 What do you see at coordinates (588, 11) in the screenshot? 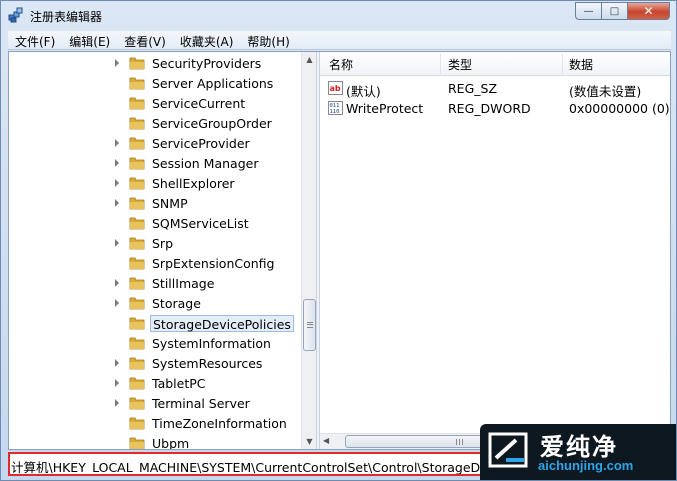
I see `minimize-button: —` at bounding box center [588, 11].